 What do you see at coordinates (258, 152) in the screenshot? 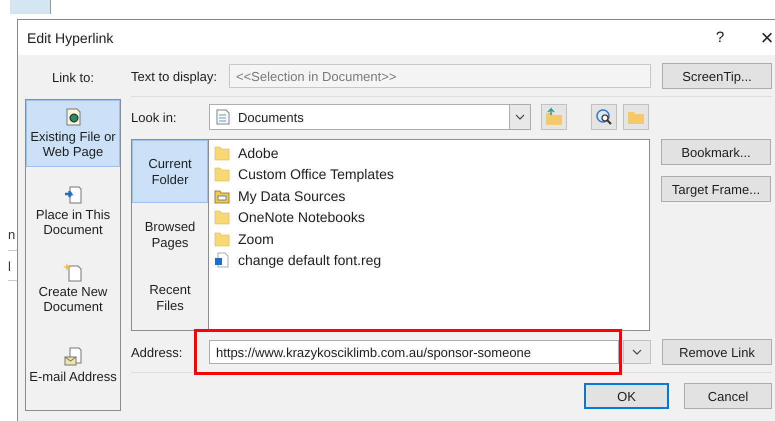
I see `file-item: Adobe` at bounding box center [258, 152].